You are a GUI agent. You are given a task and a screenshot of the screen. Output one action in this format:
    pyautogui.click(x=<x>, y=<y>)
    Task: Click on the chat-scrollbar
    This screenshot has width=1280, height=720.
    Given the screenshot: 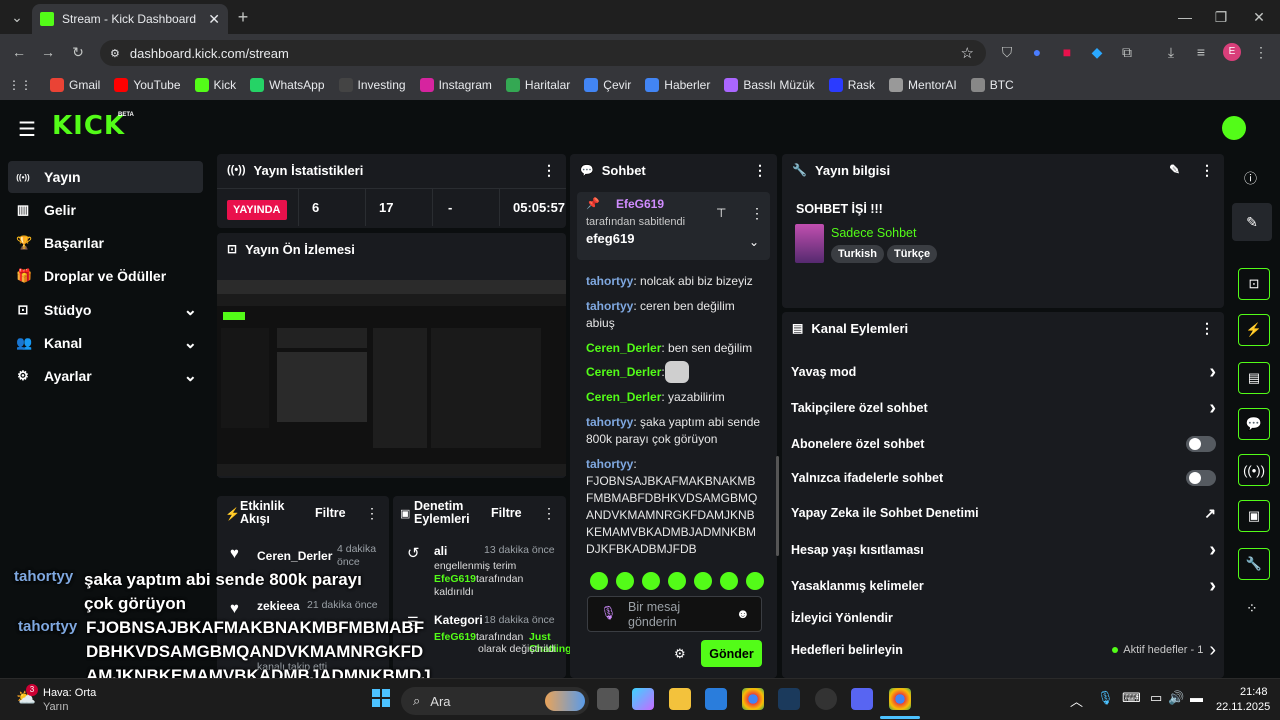 What is the action you would take?
    pyautogui.click(x=777, y=506)
    